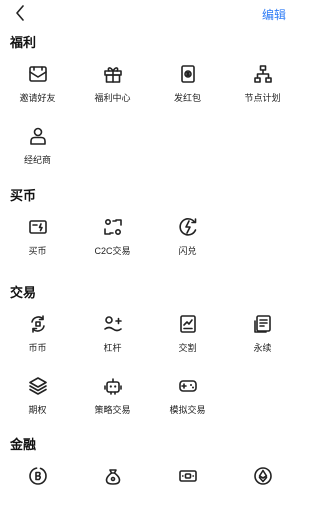  I want to click on layers-icon, so click(38, 386).